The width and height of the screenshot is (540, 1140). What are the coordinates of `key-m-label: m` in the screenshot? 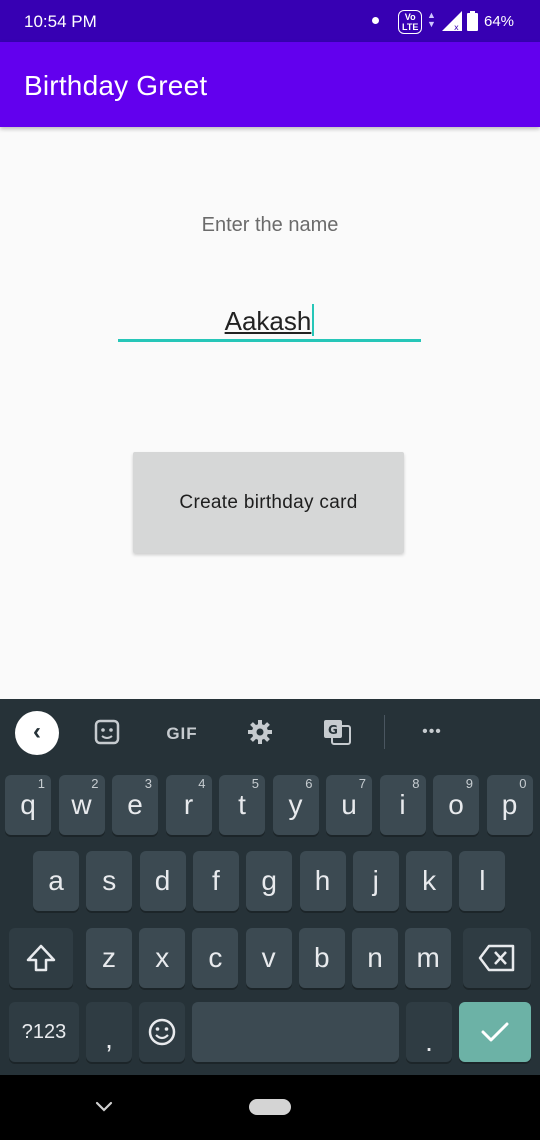 It's located at (428, 957).